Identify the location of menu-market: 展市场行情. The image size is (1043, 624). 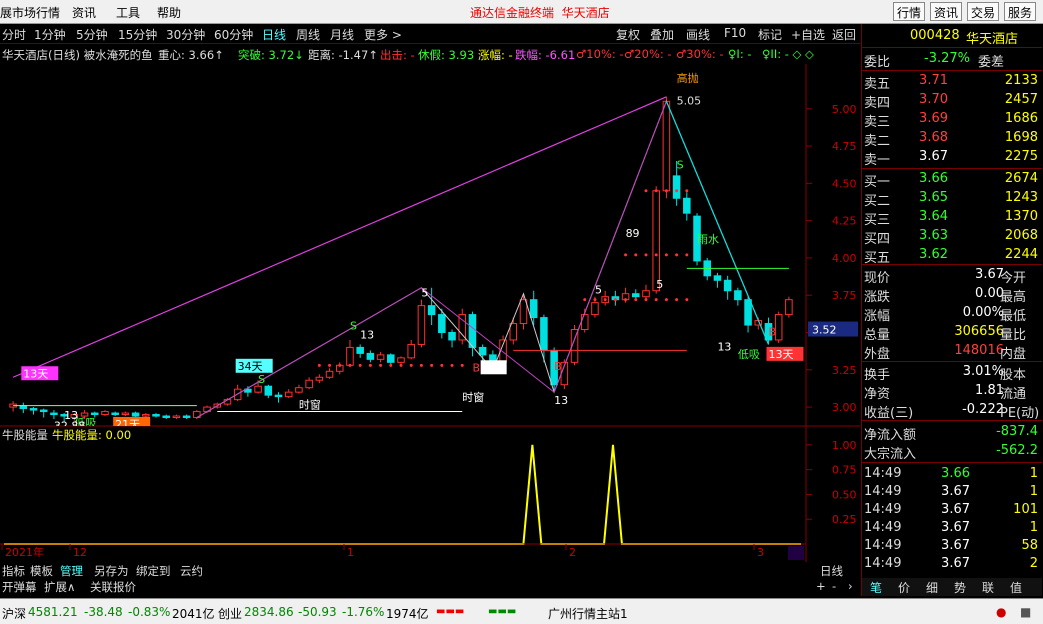
(30, 12).